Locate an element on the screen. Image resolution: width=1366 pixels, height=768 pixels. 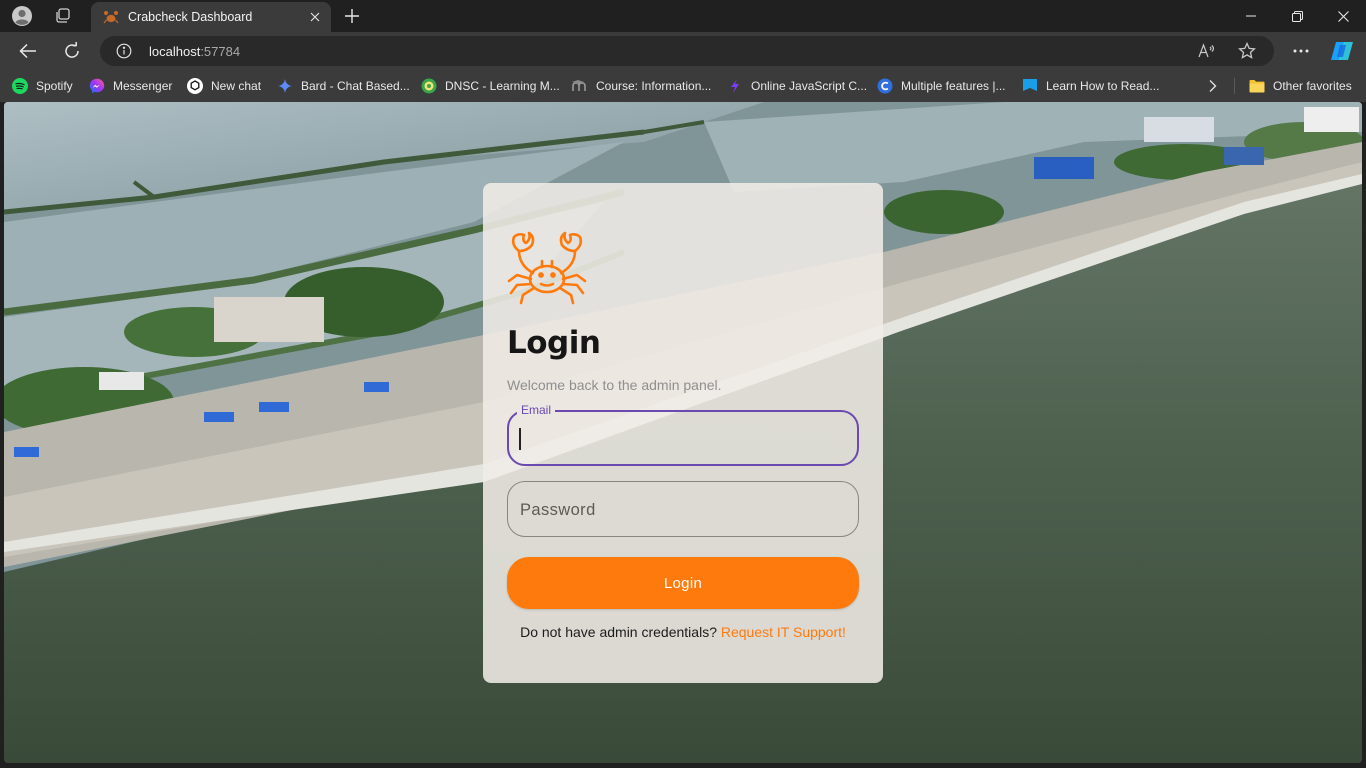
minimize-window-icon is located at coordinates (1251, 16).